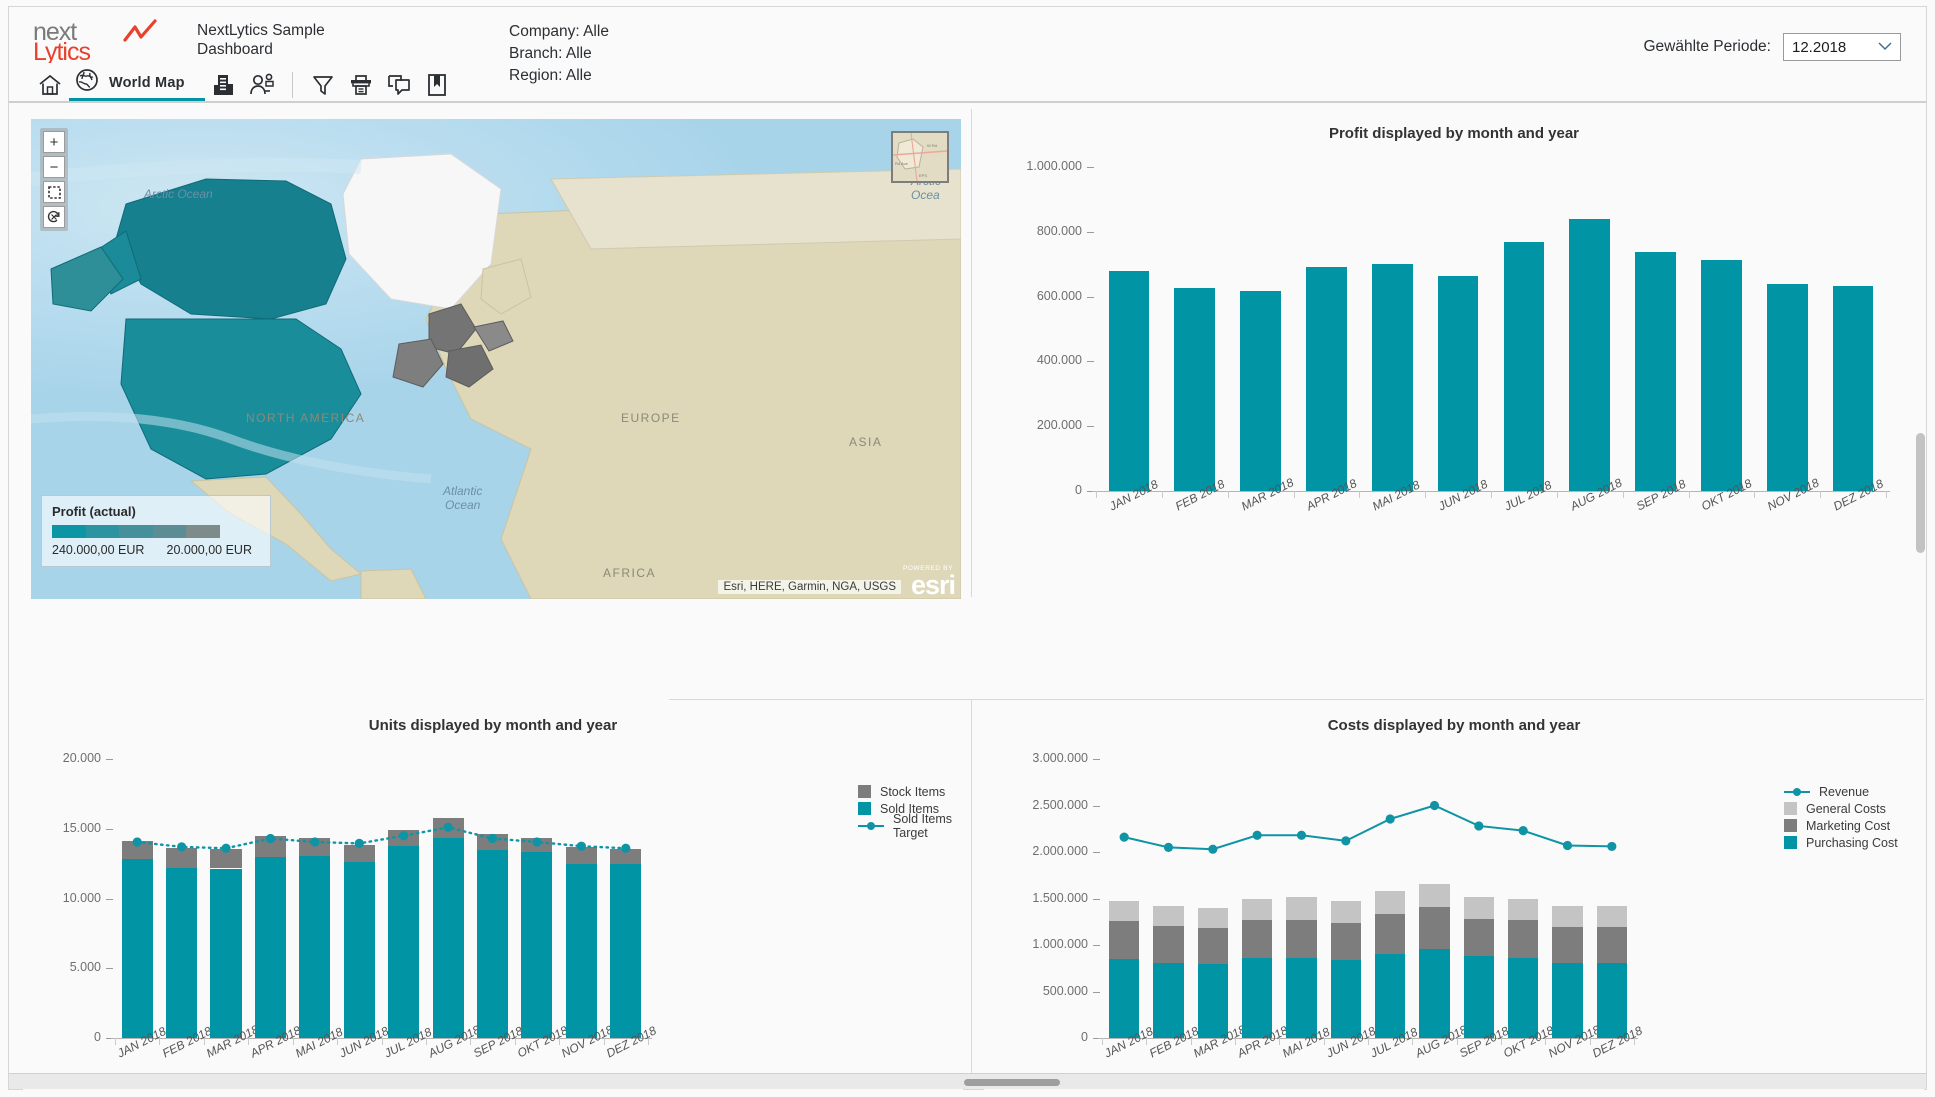 The height and width of the screenshot is (1097, 1935). Describe the element at coordinates (1841, 825) in the screenshot. I see `legend-item-marketing-cost: Marketing Cost` at that location.